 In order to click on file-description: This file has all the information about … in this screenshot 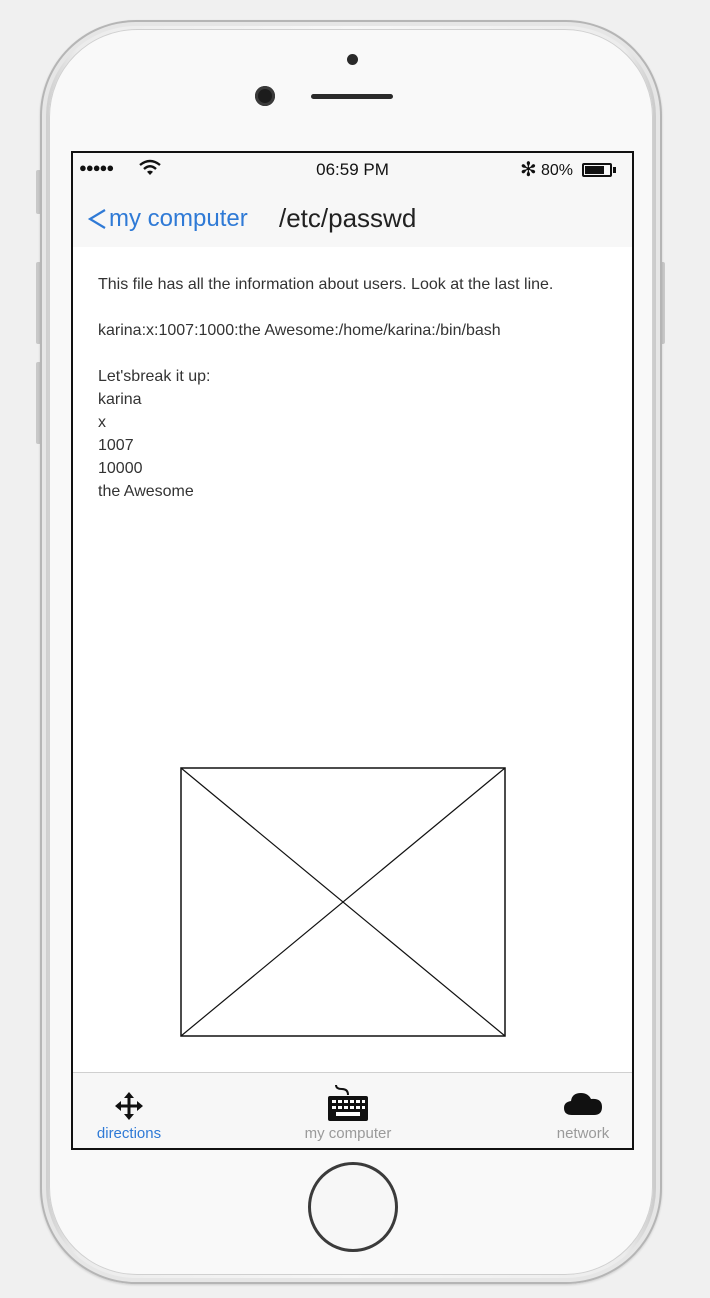, I will do `click(358, 388)`.